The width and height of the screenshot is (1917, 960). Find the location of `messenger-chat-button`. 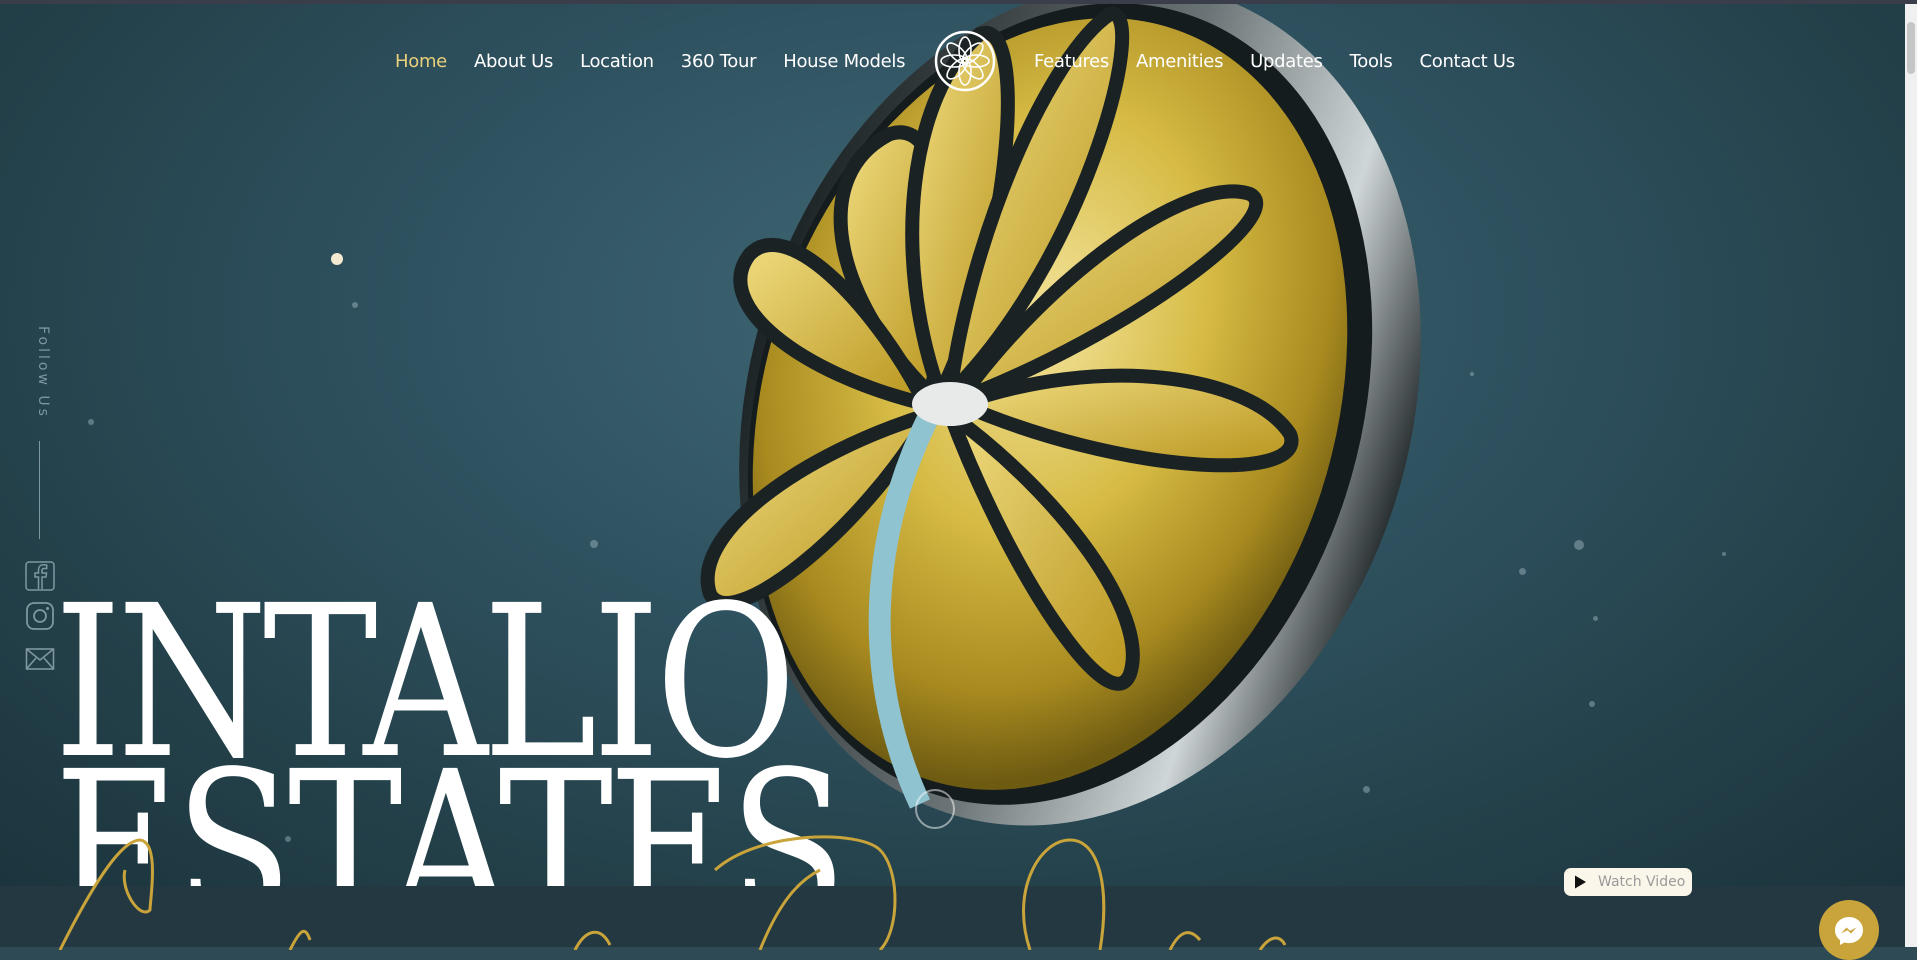

messenger-chat-button is located at coordinates (1849, 930).